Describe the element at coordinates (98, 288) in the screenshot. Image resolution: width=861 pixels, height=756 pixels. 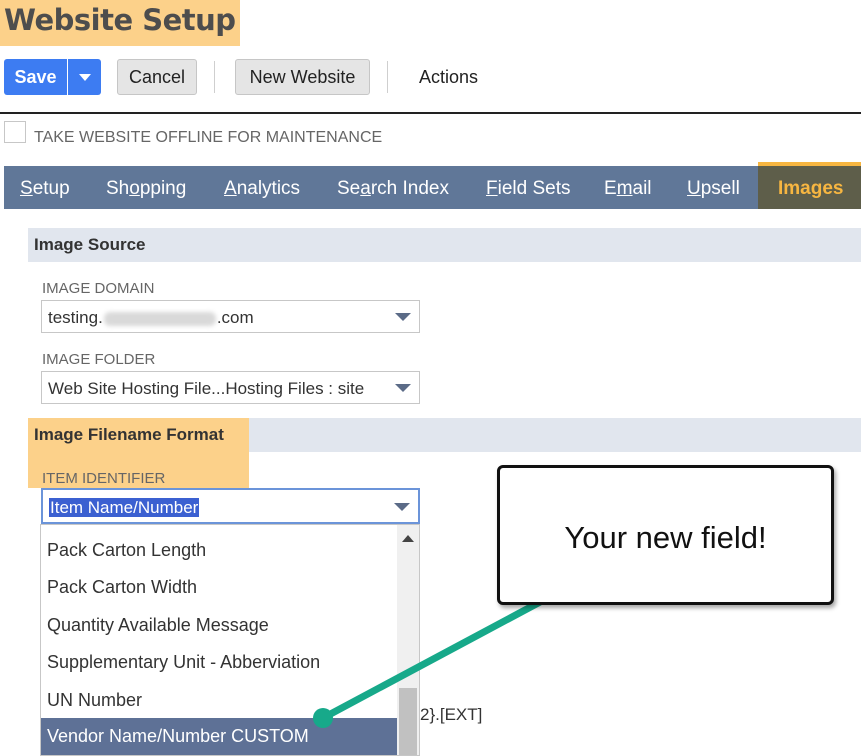
I see `image-domain-label: IMAGE DOMAIN` at that location.